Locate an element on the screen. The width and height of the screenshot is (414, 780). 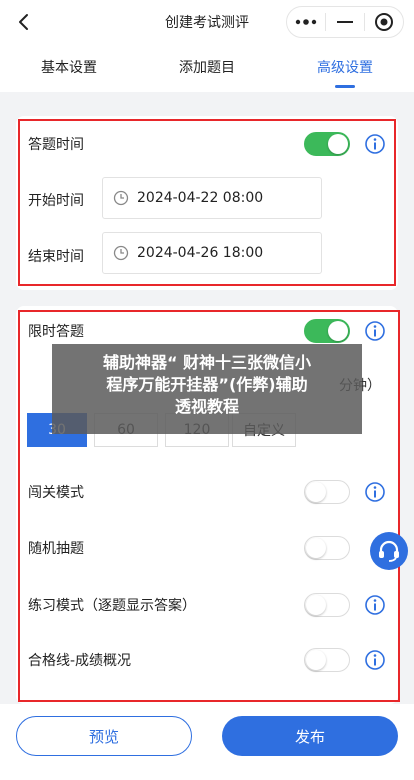
nav-bar: 创建考试测评 is located at coordinates (207, 22).